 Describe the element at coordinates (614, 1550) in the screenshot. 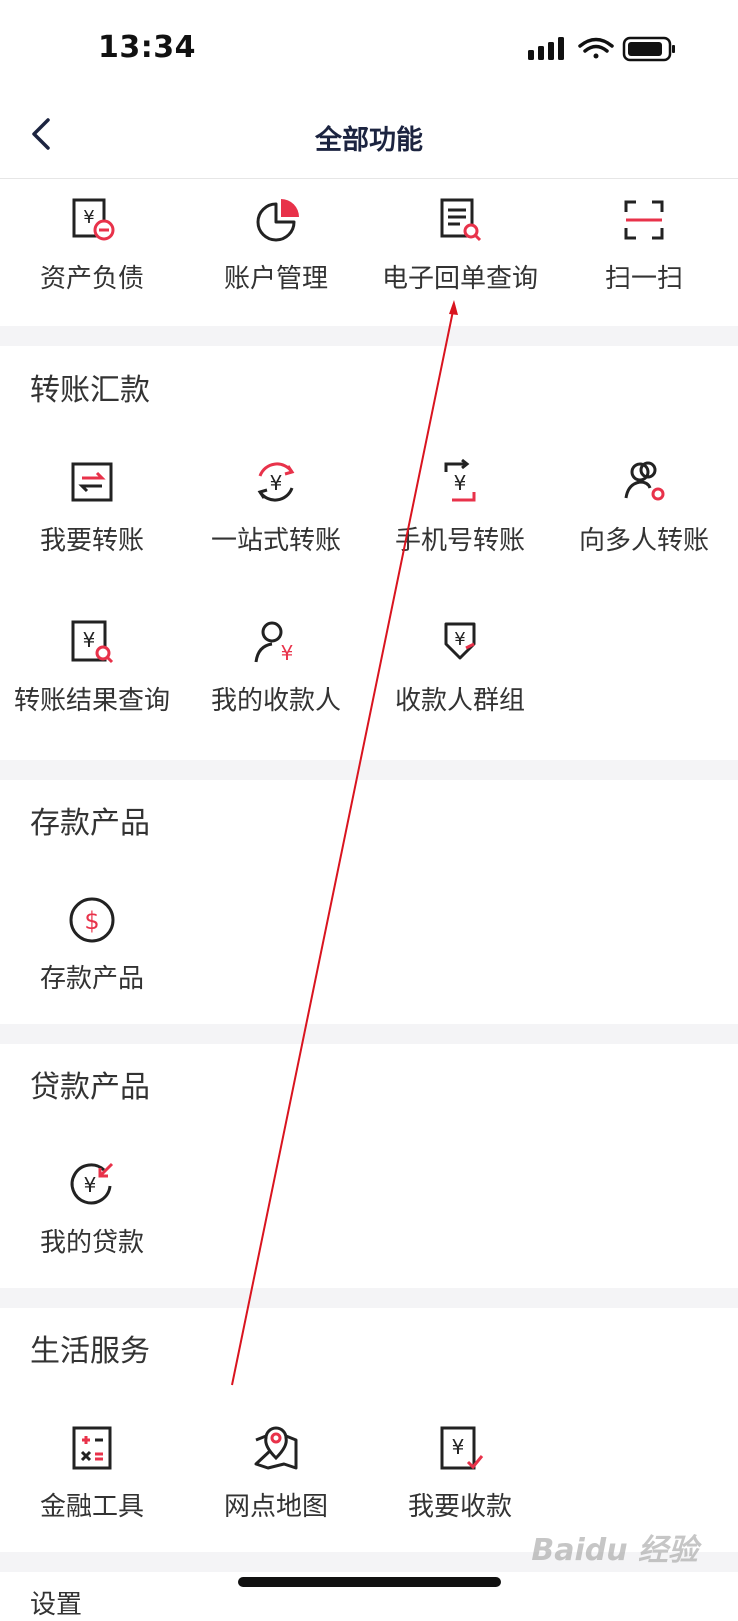

I see `baidu-watermark: Baidu 经验` at that location.